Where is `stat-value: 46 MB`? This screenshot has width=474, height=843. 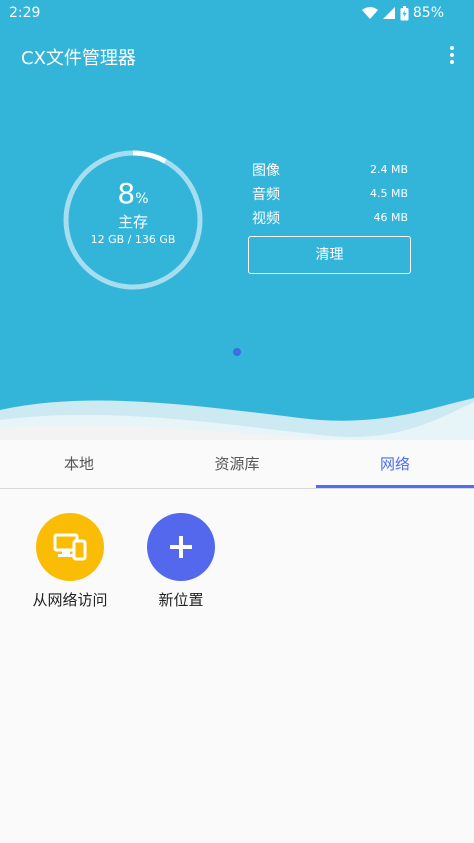
stat-value: 46 MB is located at coordinates (390, 217).